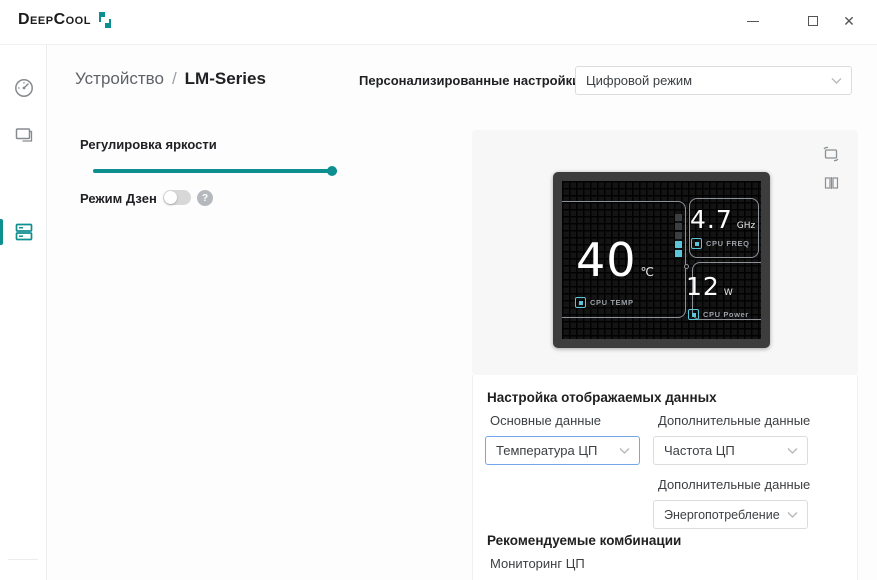 The width and height of the screenshot is (877, 580). I want to click on lcd-level-bar, so click(678, 235).